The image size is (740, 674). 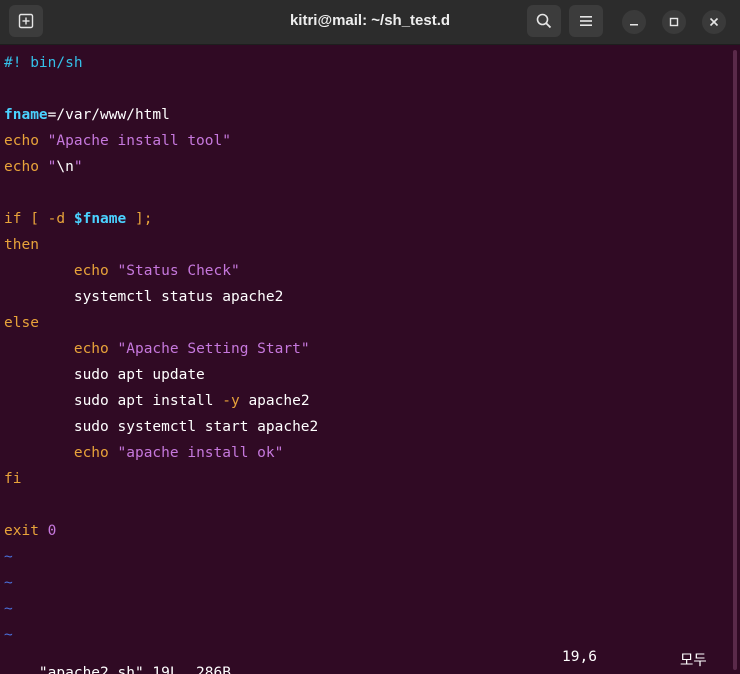 What do you see at coordinates (21, 245) in the screenshot?
I see `code-token: then` at bounding box center [21, 245].